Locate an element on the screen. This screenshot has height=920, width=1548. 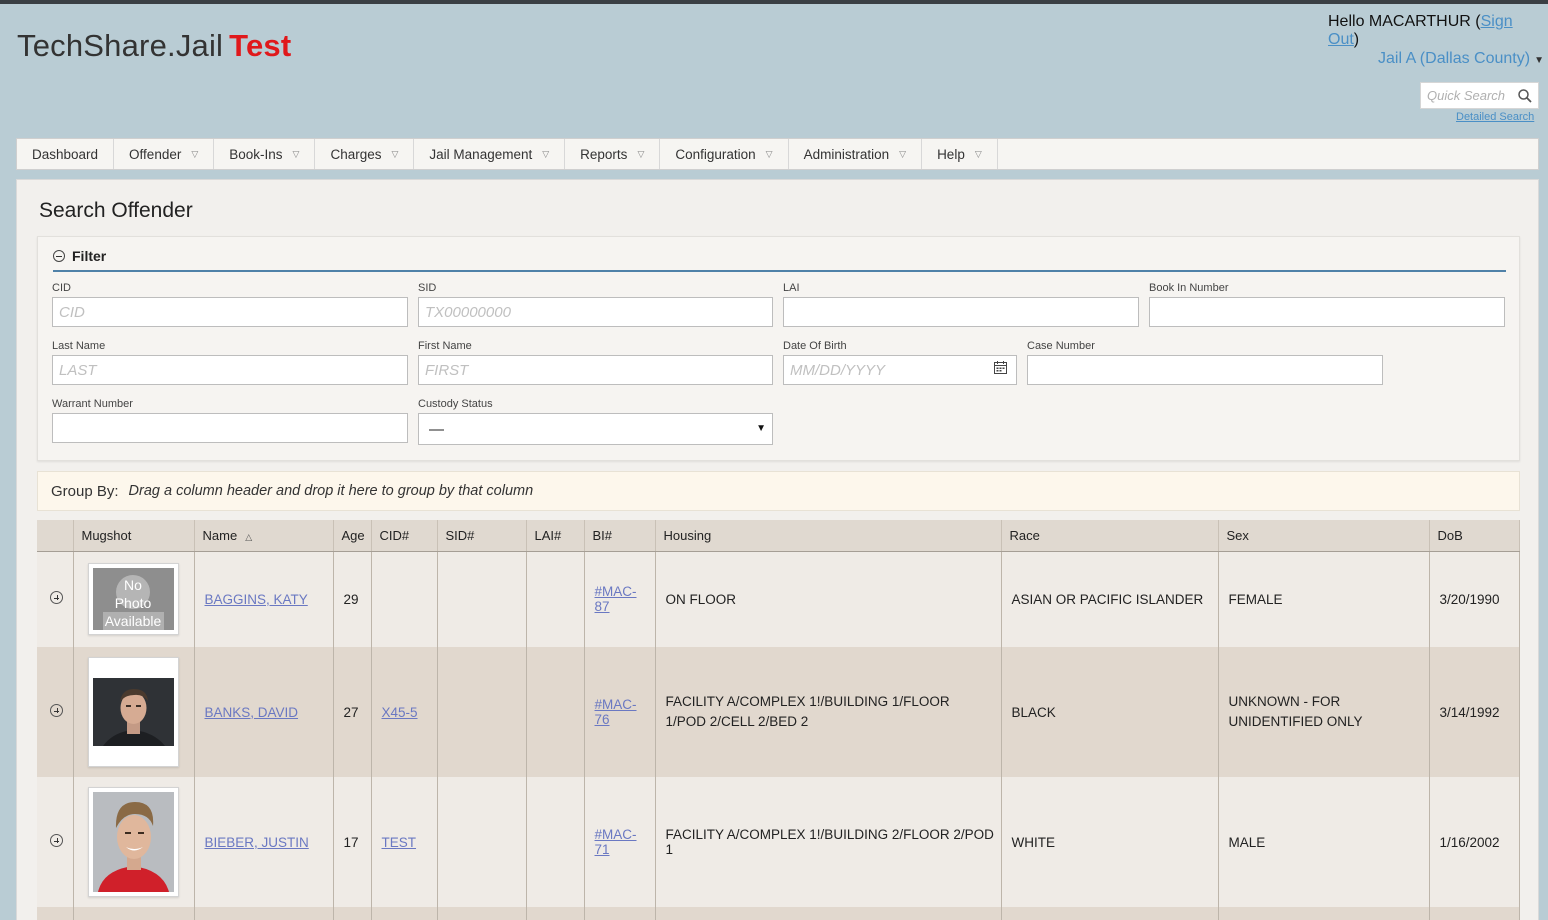
sid-input is located at coordinates (595, 312).